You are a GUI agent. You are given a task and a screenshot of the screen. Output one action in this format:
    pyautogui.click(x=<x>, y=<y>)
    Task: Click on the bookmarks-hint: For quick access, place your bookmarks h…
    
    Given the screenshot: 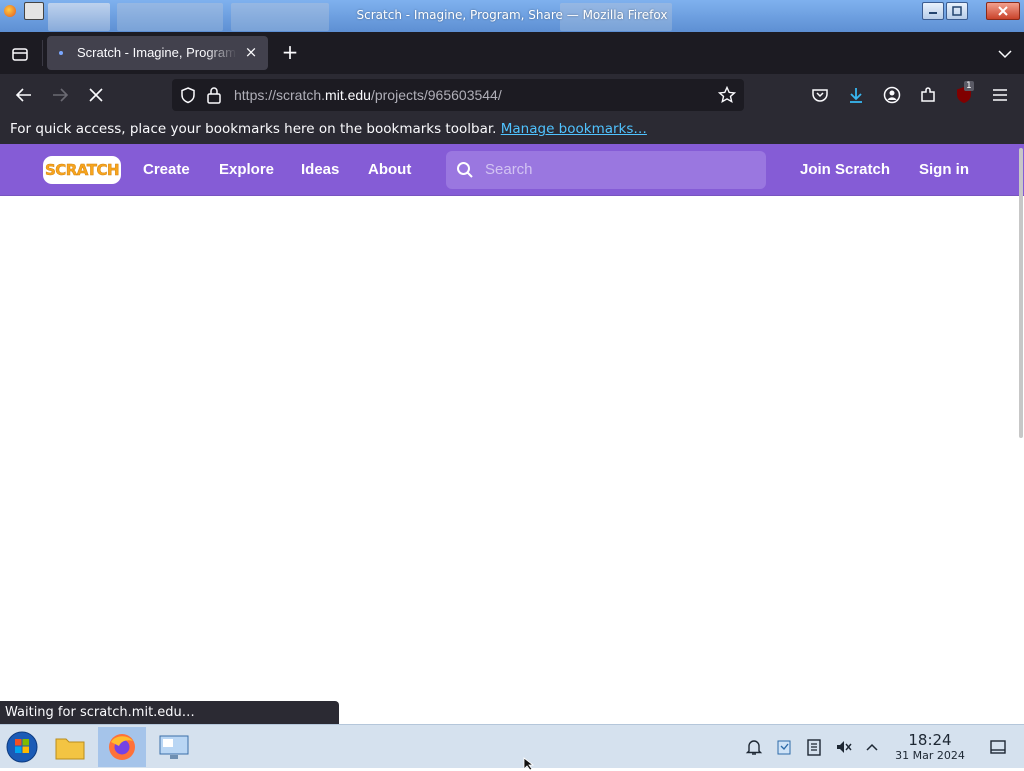 What is the action you would take?
    pyautogui.click(x=253, y=129)
    